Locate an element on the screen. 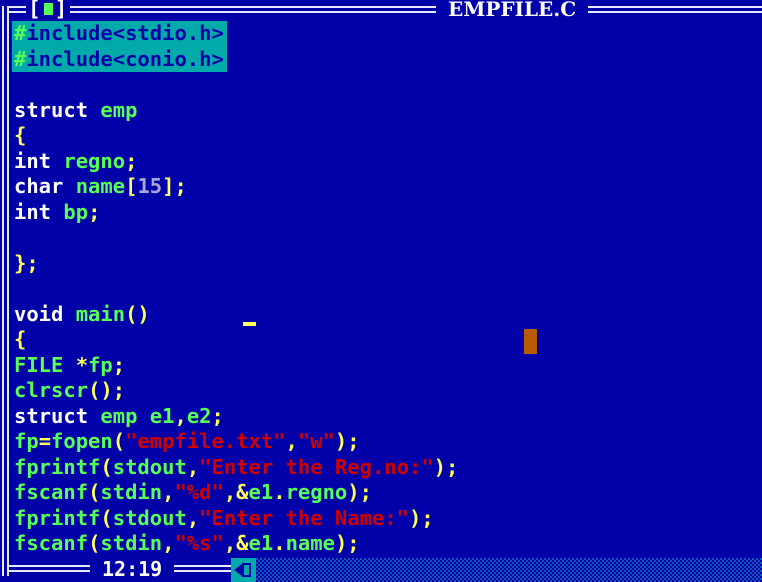 This screenshot has width=762, height=582. code-token: main is located at coordinates (100, 313).